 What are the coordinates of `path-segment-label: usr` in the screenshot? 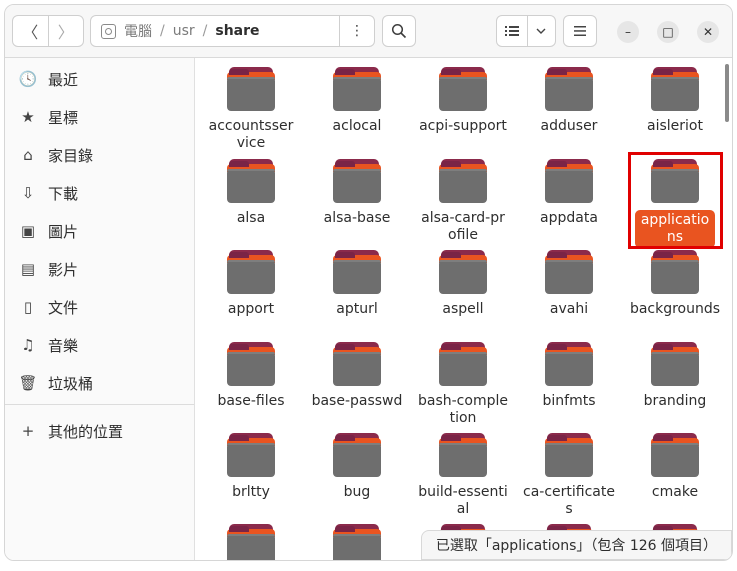 It's located at (183, 31).